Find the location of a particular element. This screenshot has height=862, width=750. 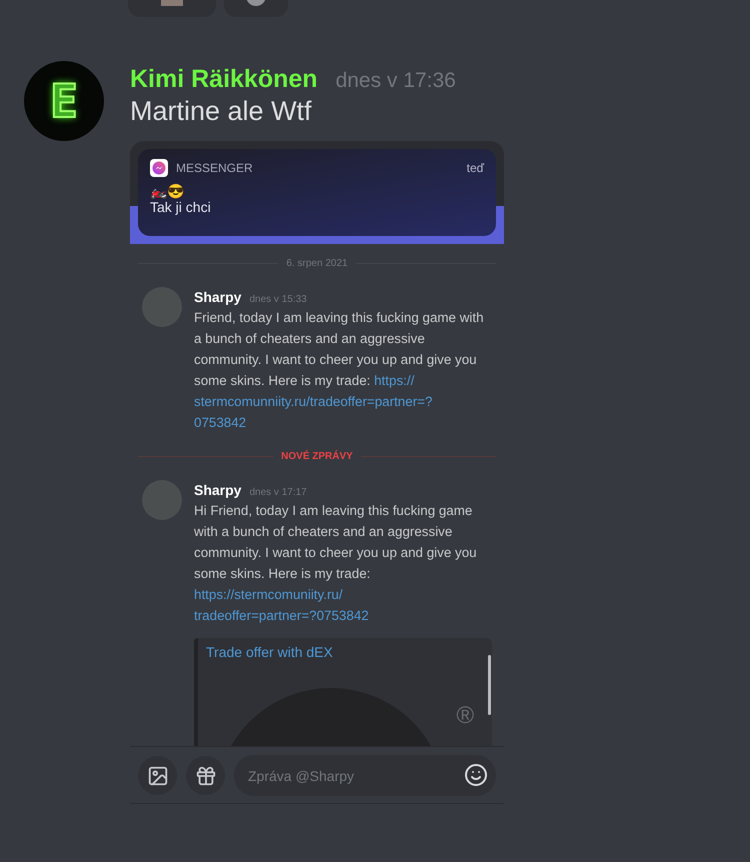

timestamp: dnes v 17:17 is located at coordinates (278, 492).